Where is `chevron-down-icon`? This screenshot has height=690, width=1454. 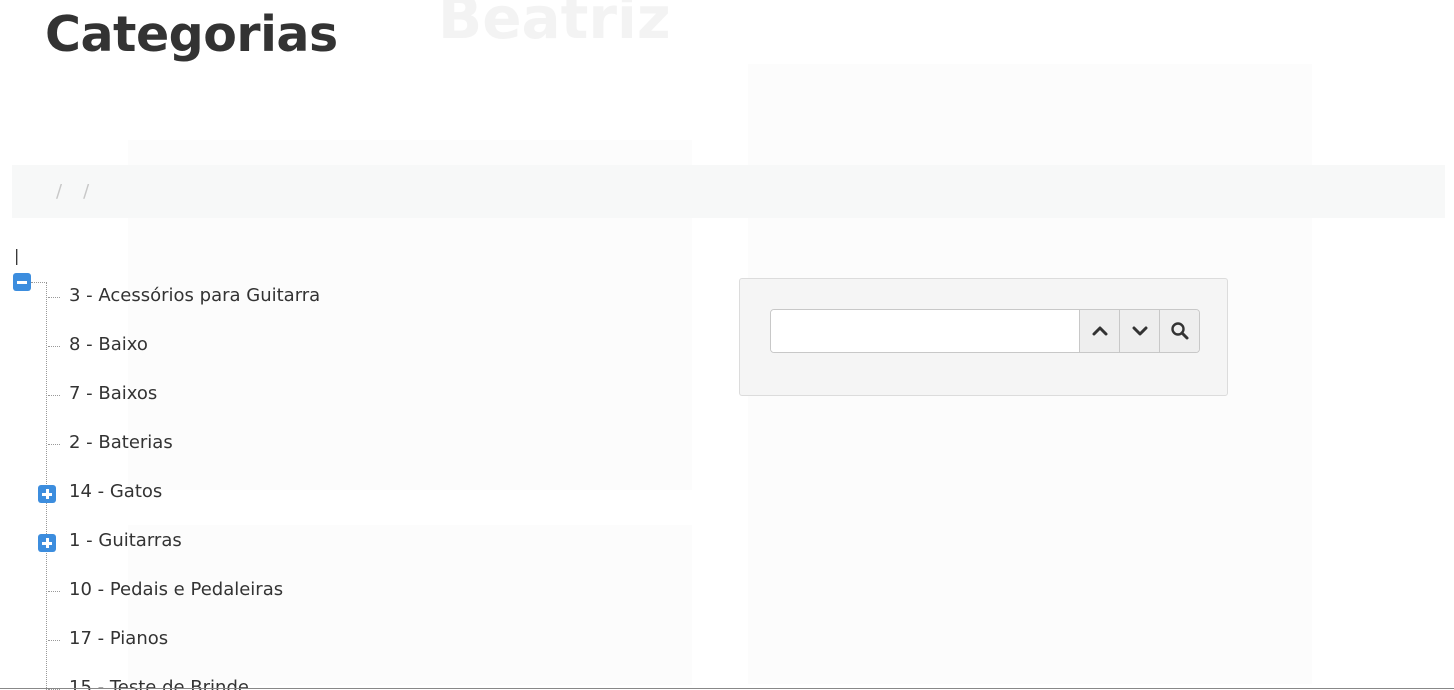 chevron-down-icon is located at coordinates (1139, 331).